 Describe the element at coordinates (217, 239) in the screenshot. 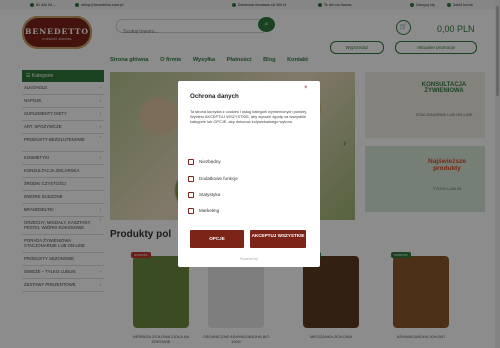

I see `options-button: OPCJE` at that location.